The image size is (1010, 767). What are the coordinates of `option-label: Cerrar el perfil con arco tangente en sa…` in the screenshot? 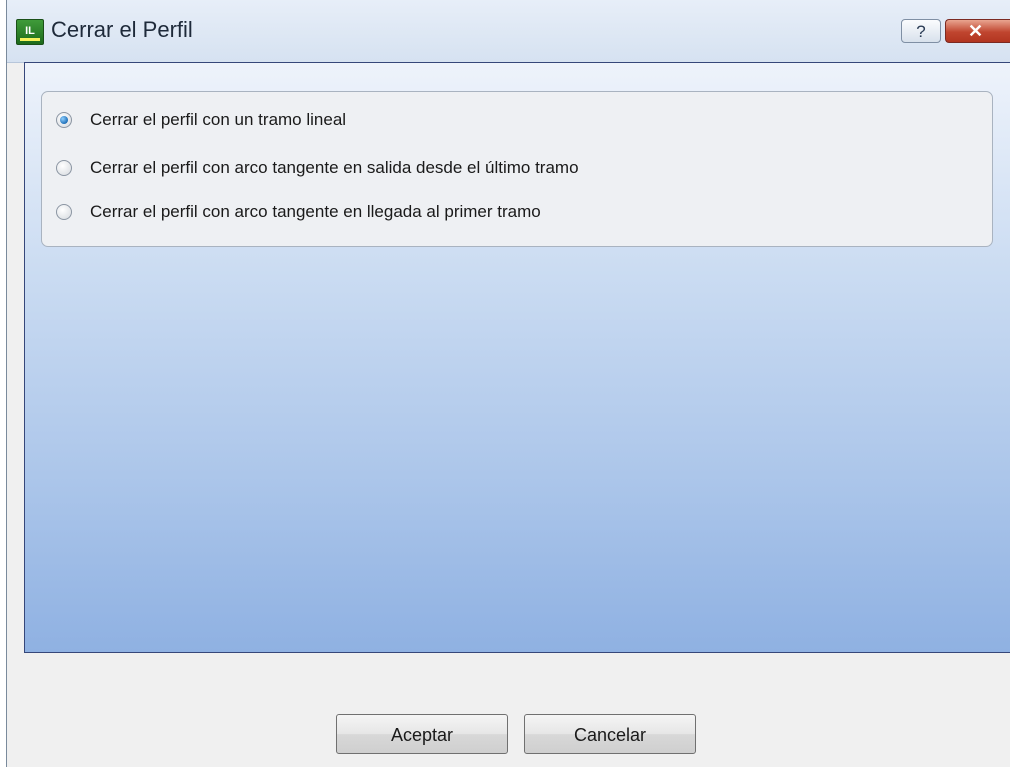 It's located at (334, 167).